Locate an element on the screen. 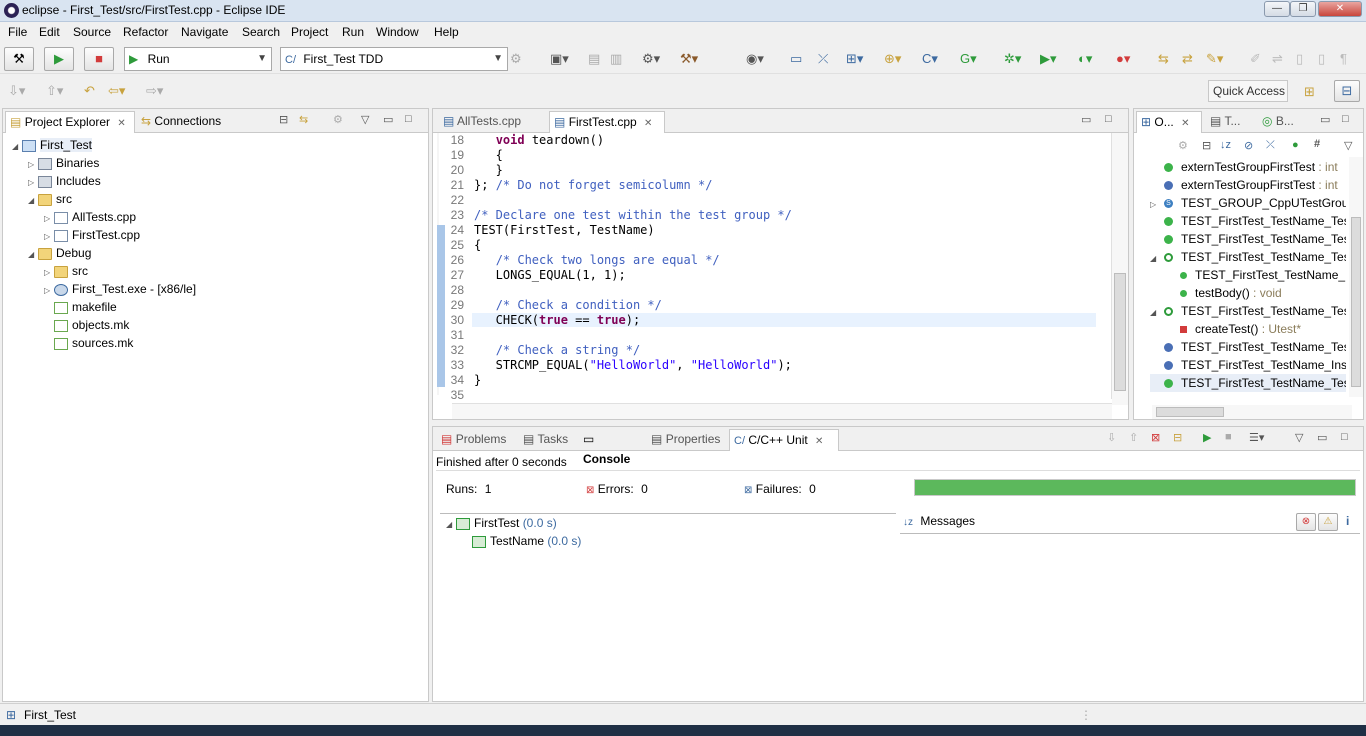  outline-item: ▷ S TEST_GROUP_CppUTestGroup is located at coordinates (1248, 203).